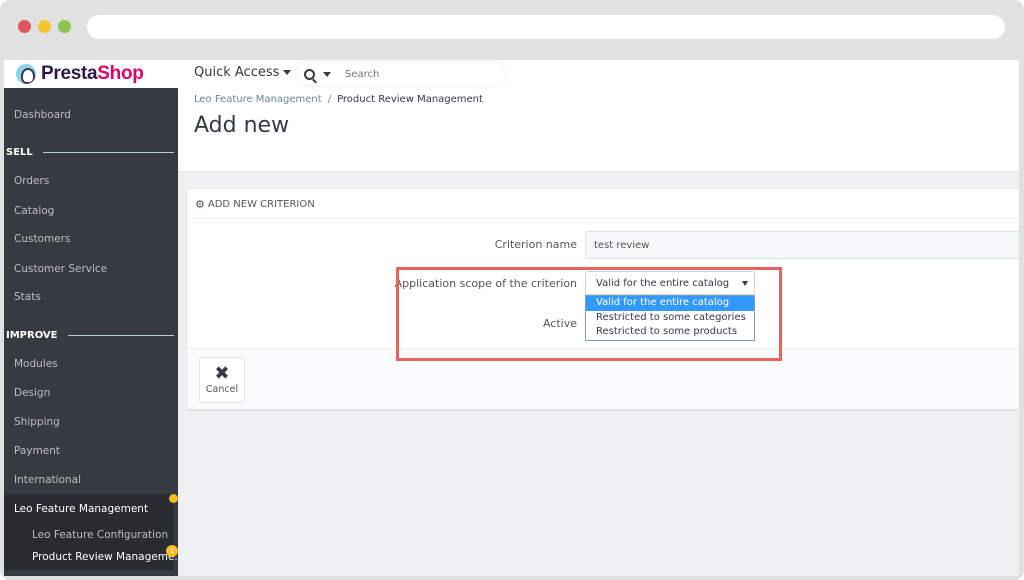  I want to click on search-scope-chevron-icon, so click(327, 74).